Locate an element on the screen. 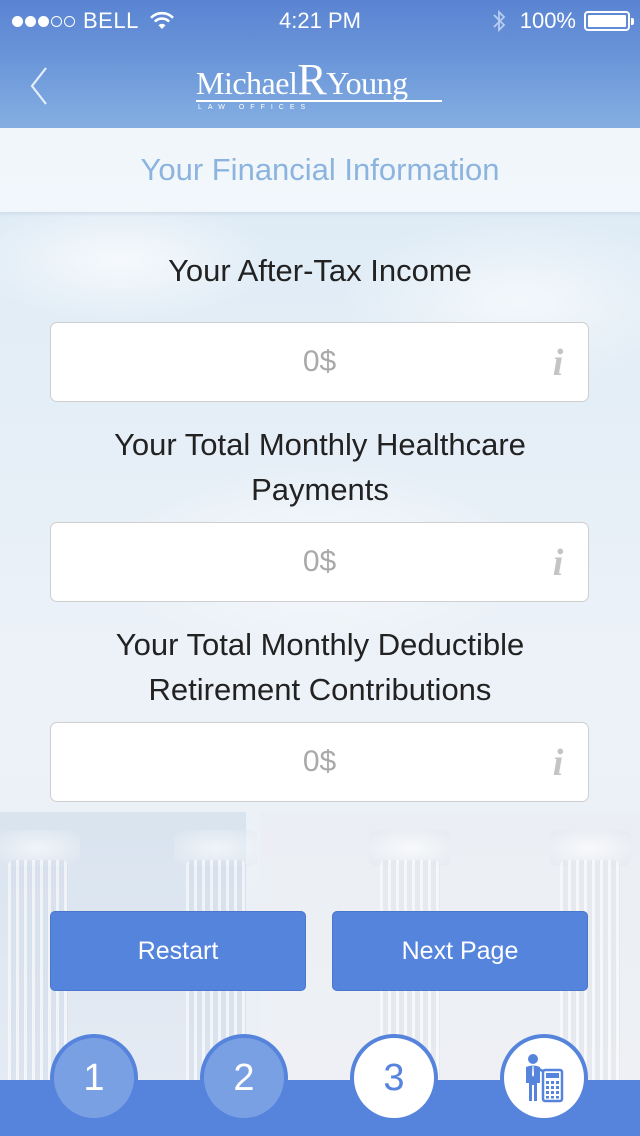 This screenshot has height=1136, width=640. logo-initial: R is located at coordinates (312, 79).